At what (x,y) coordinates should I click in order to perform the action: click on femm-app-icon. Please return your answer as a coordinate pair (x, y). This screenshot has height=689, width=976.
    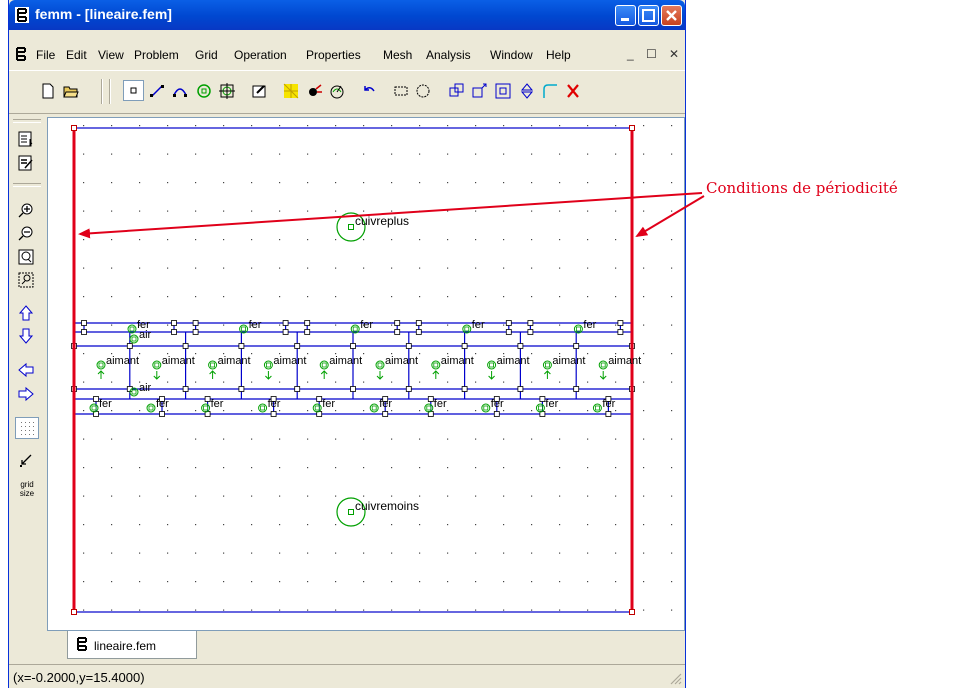
    Looking at the image, I should click on (22, 15).